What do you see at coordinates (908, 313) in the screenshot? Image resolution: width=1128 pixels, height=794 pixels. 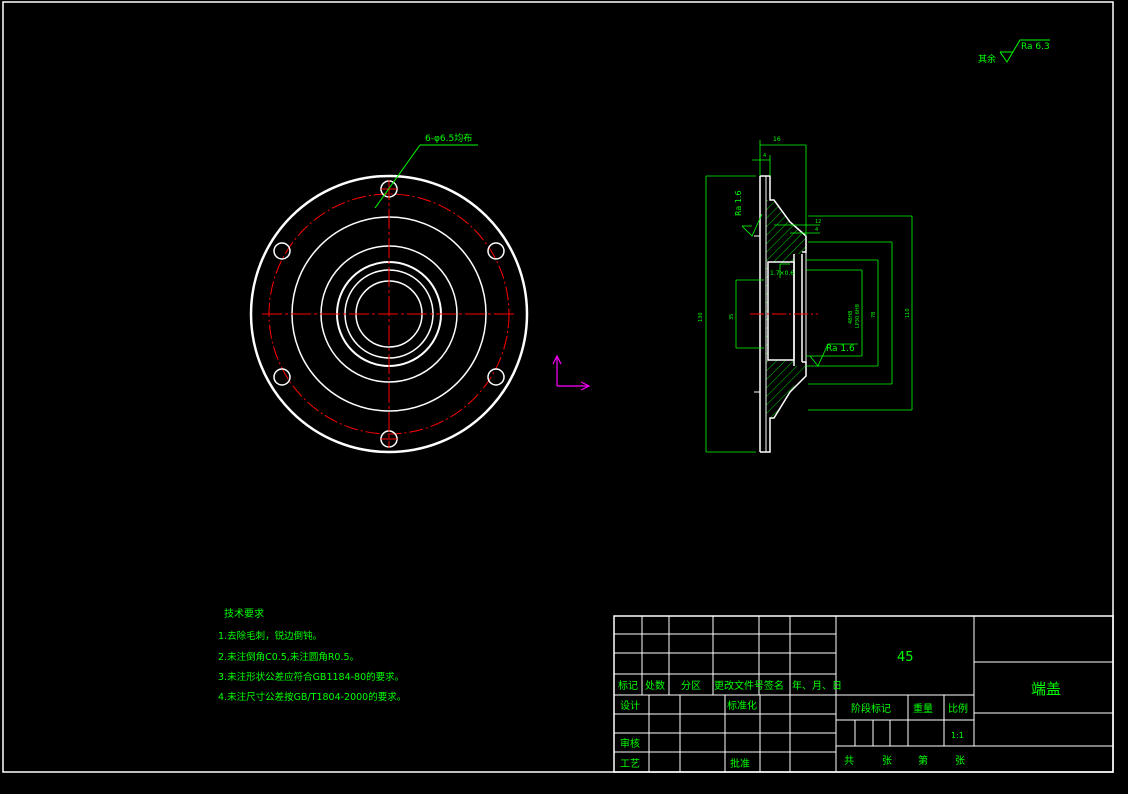 I see `dim-right-c: 110` at bounding box center [908, 313].